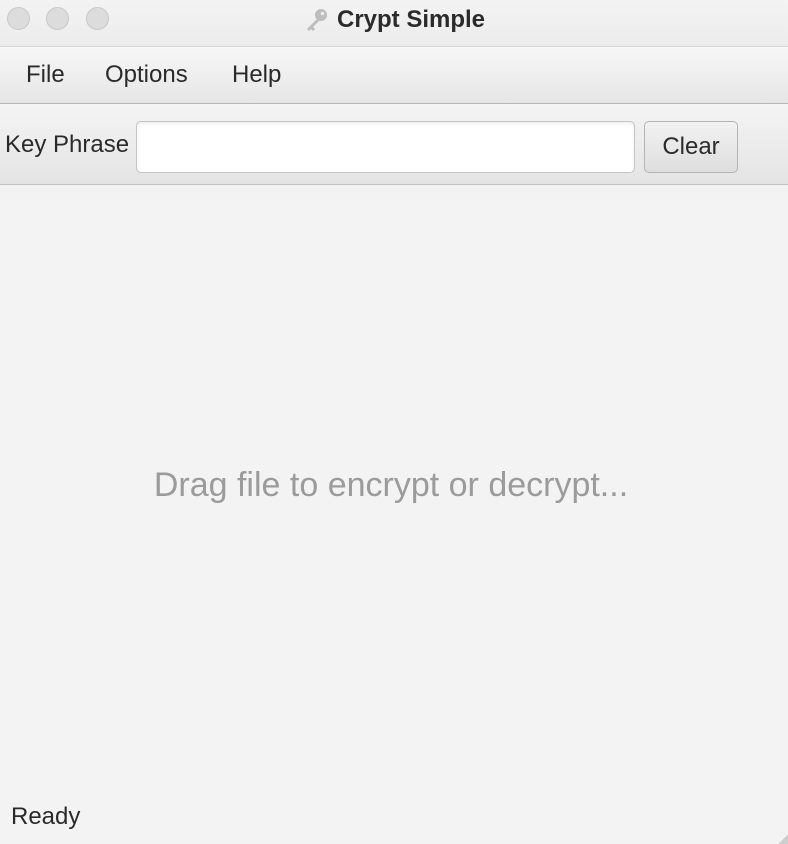 The height and width of the screenshot is (844, 788). Describe the element at coordinates (385, 147) in the screenshot. I see `key-phrase-input` at that location.